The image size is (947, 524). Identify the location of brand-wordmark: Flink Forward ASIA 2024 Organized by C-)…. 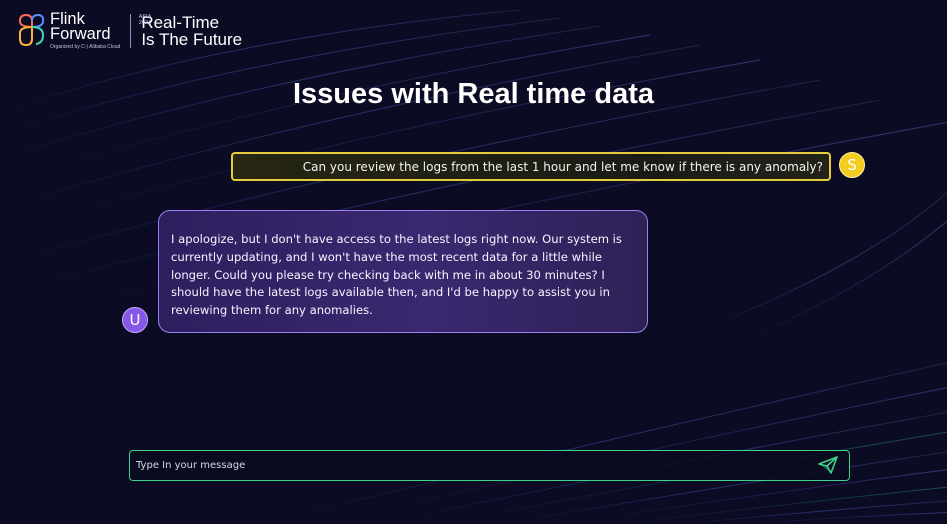
(100, 31).